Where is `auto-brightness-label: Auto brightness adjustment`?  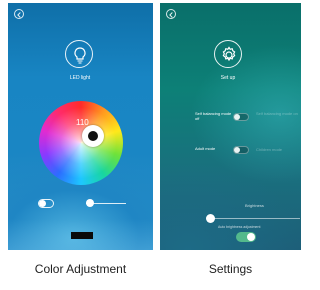 auto-brightness-label: Auto brightness adjustment is located at coordinates (239, 227).